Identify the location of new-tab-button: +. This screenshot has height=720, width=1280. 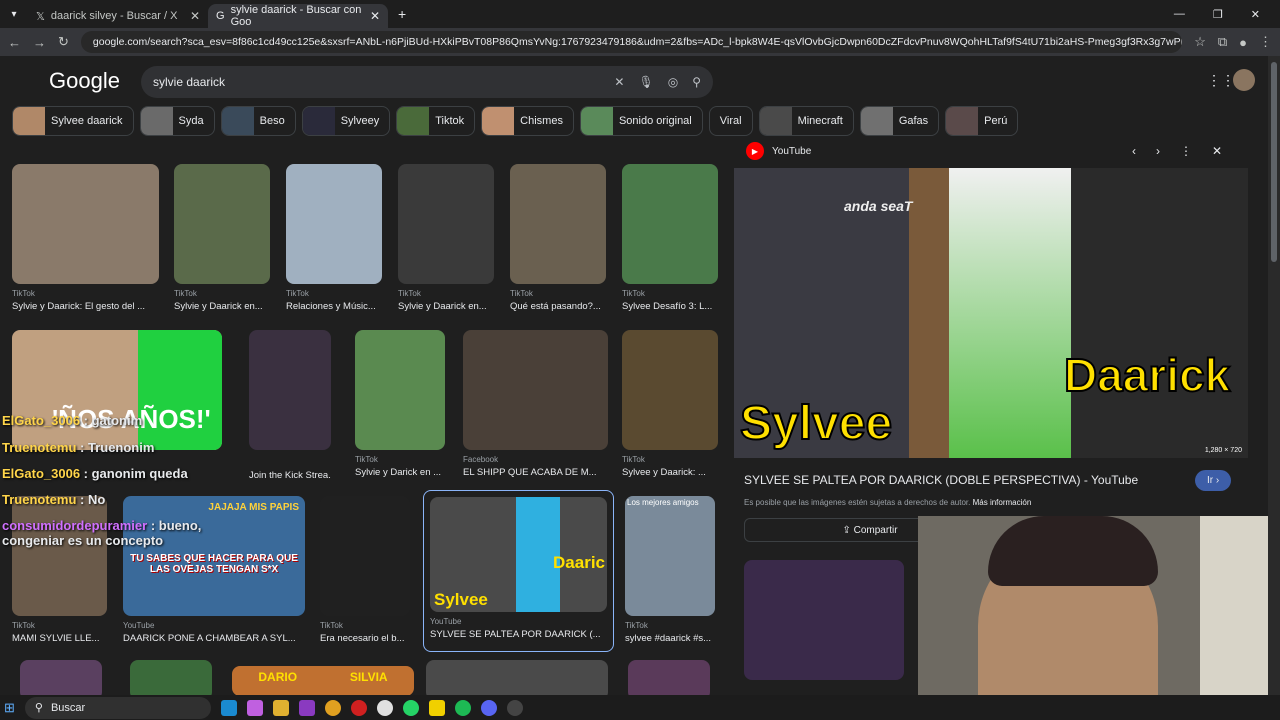
(402, 14).